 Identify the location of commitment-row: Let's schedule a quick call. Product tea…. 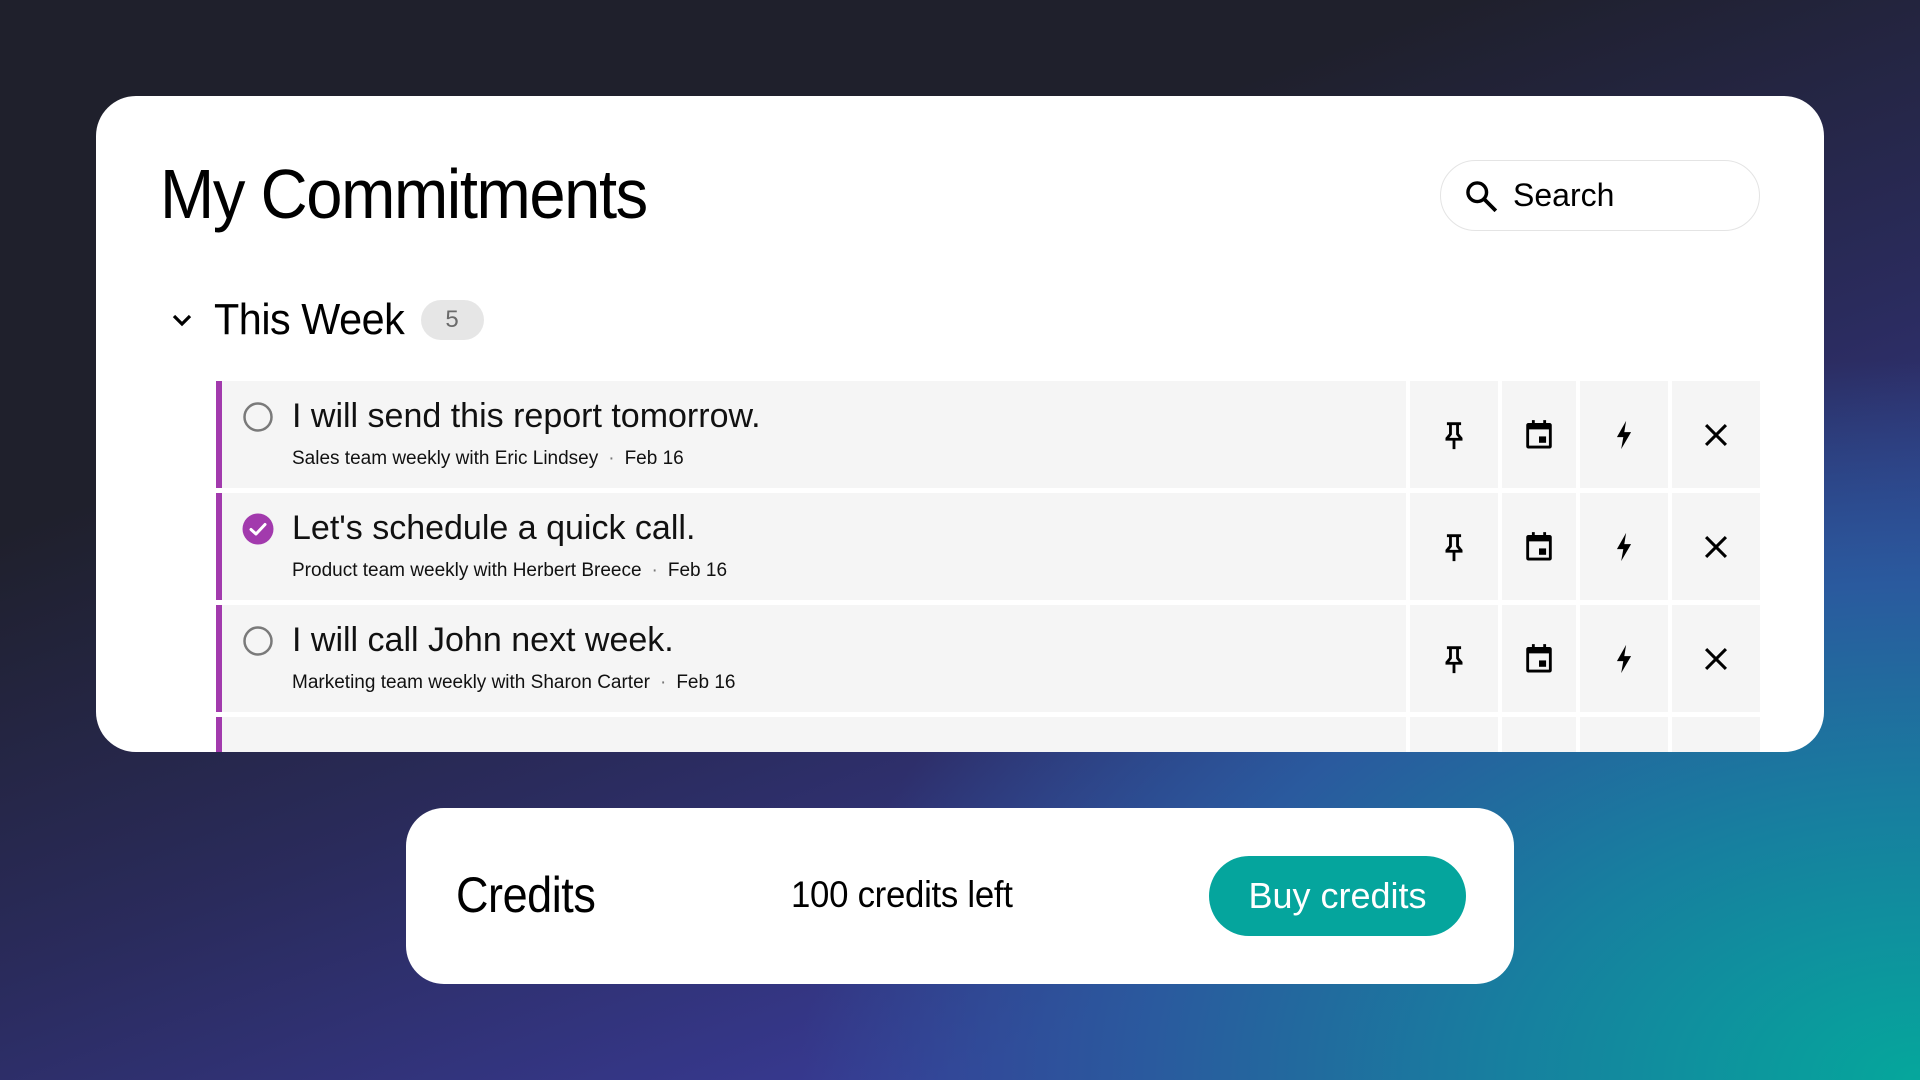
(988, 546).